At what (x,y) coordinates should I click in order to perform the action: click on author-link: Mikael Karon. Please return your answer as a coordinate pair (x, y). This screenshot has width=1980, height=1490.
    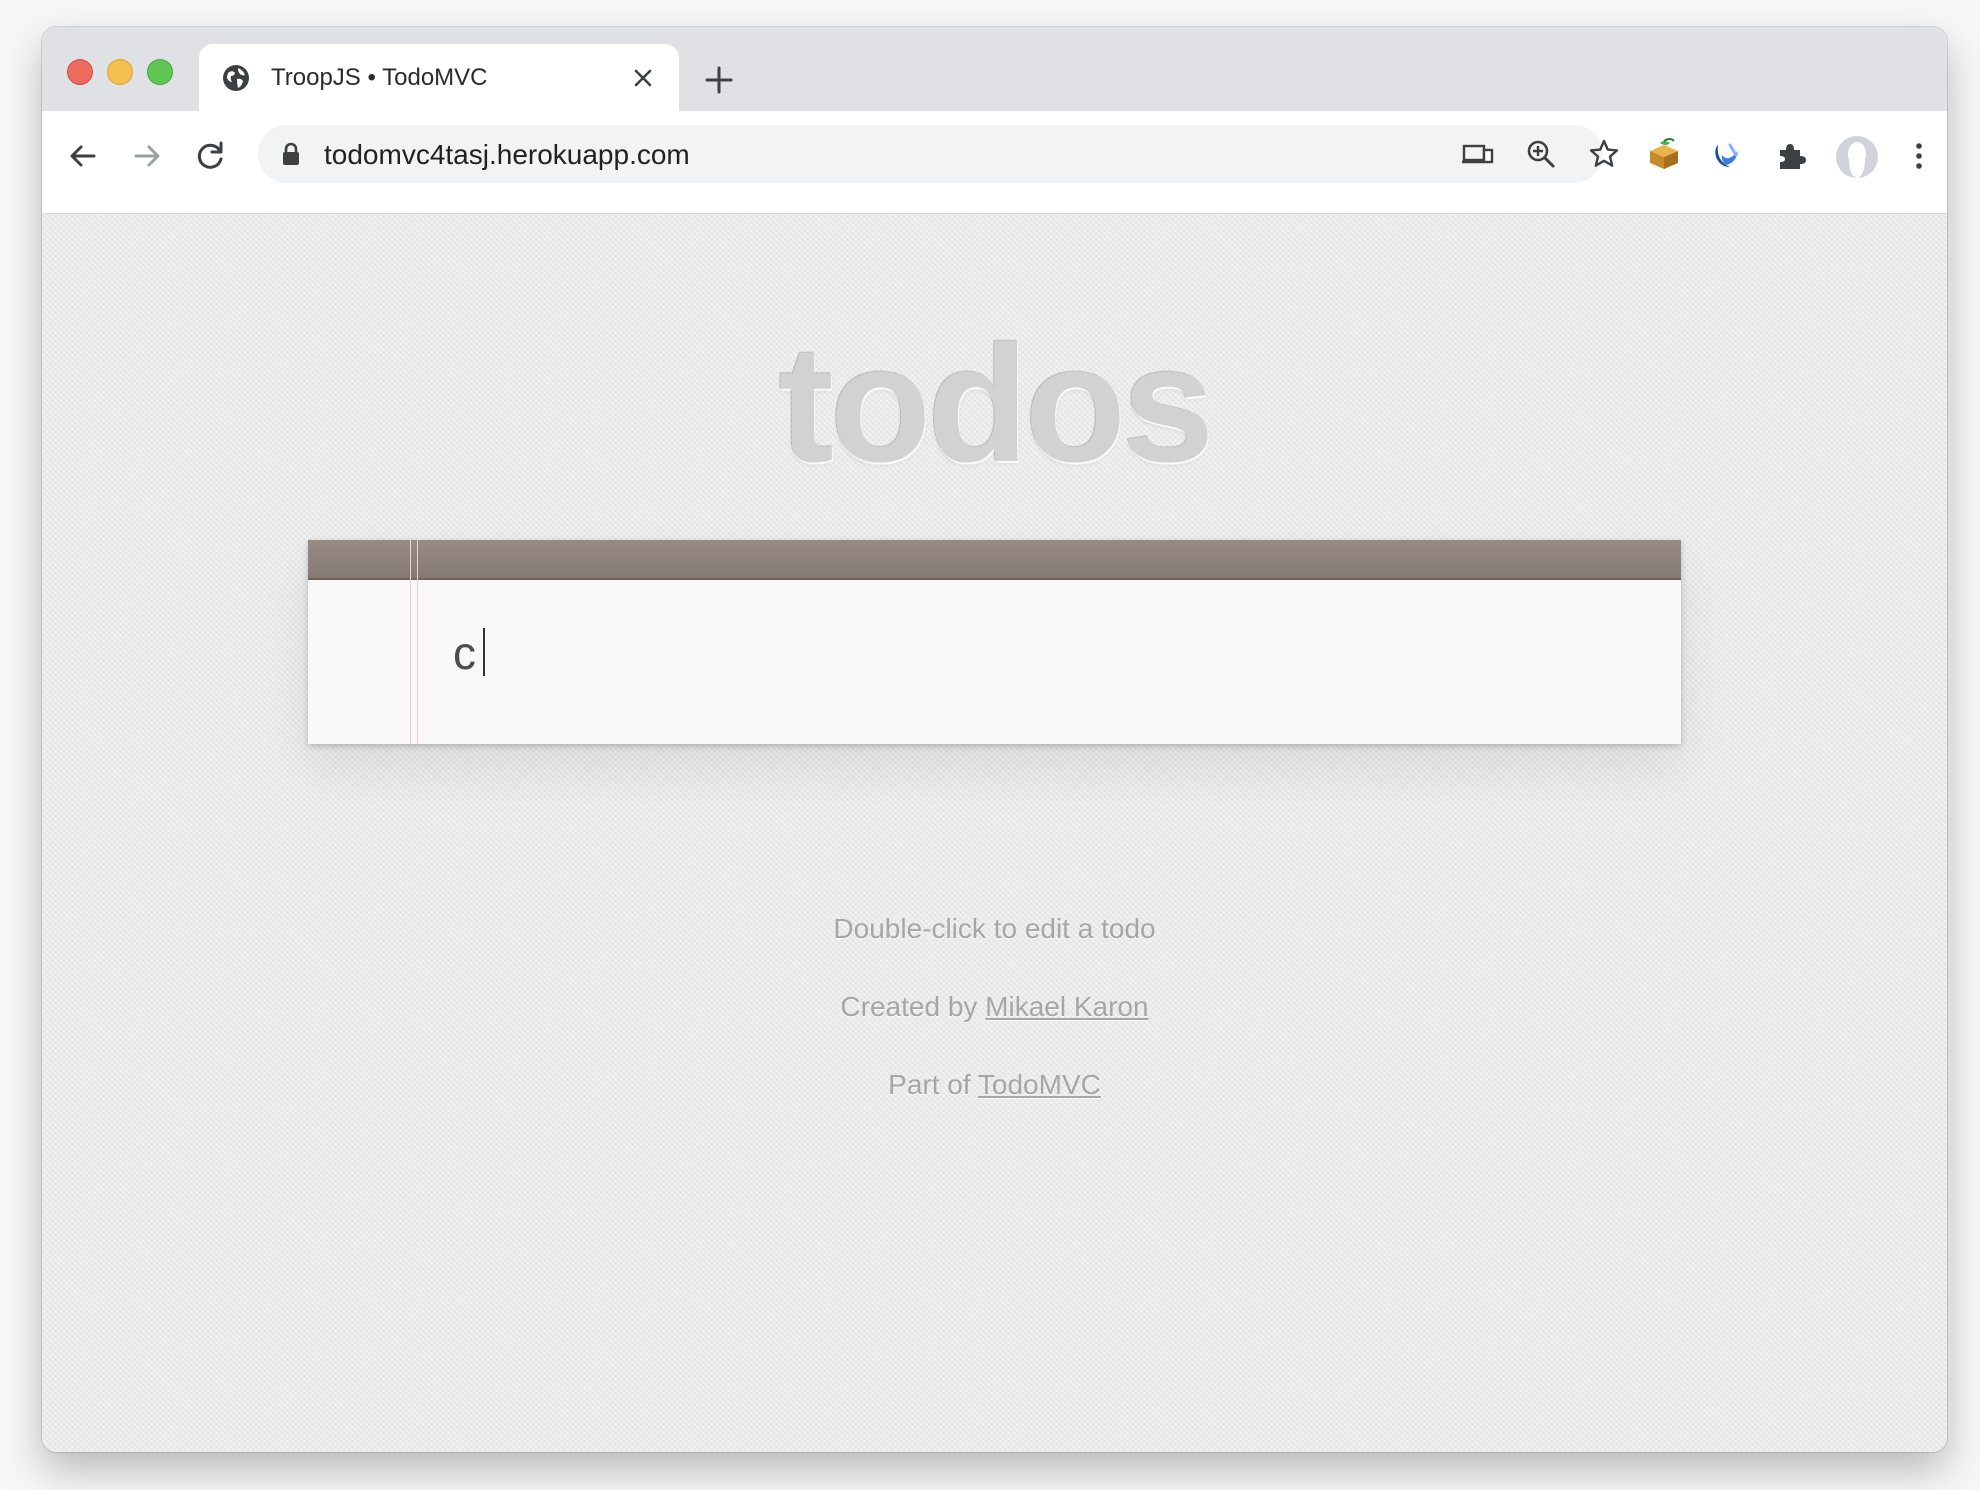
    Looking at the image, I should click on (1066, 1006).